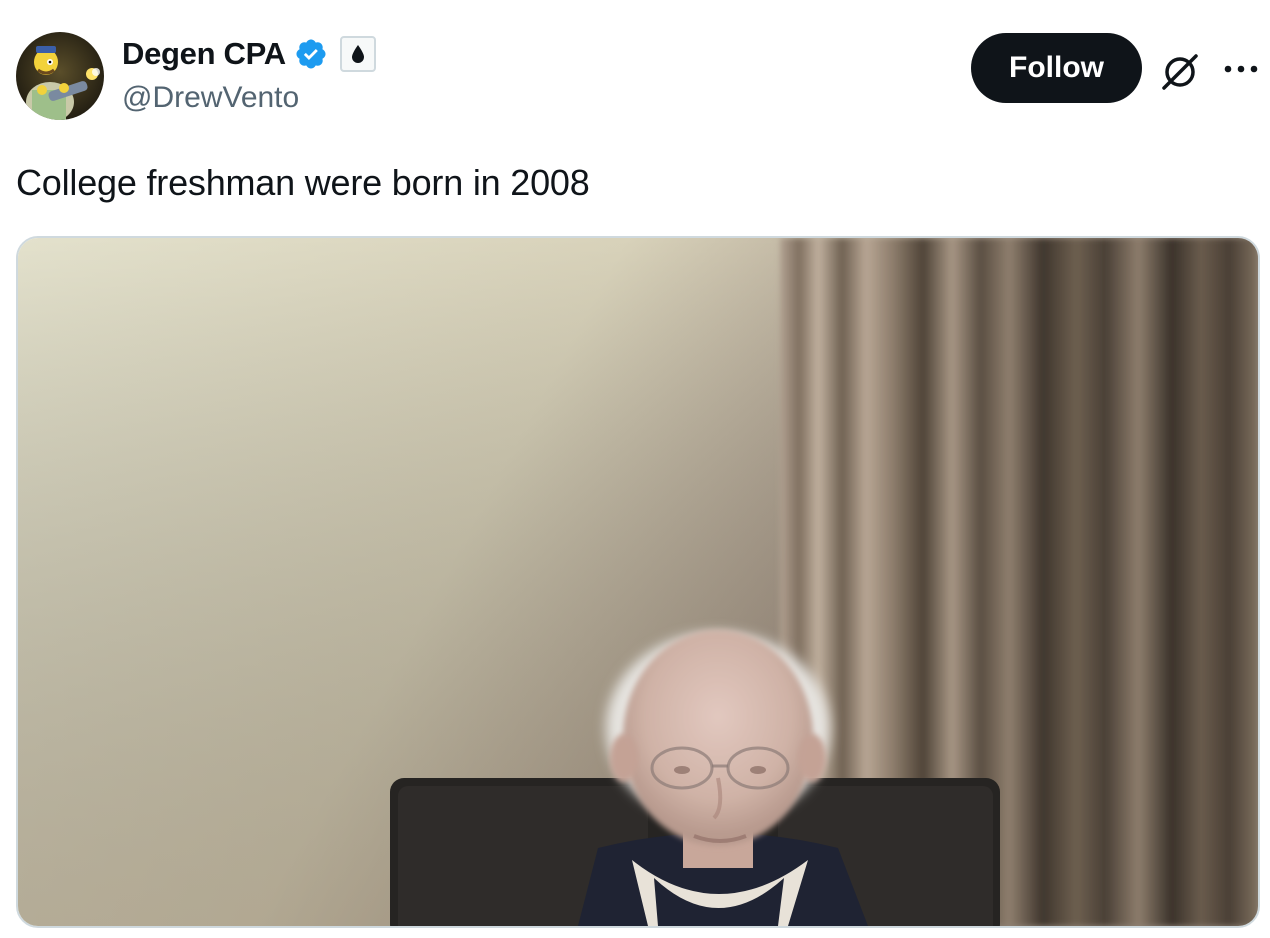 This screenshot has height=938, width=1270. What do you see at coordinates (204, 54) in the screenshot?
I see `display-name: Degen CPA` at bounding box center [204, 54].